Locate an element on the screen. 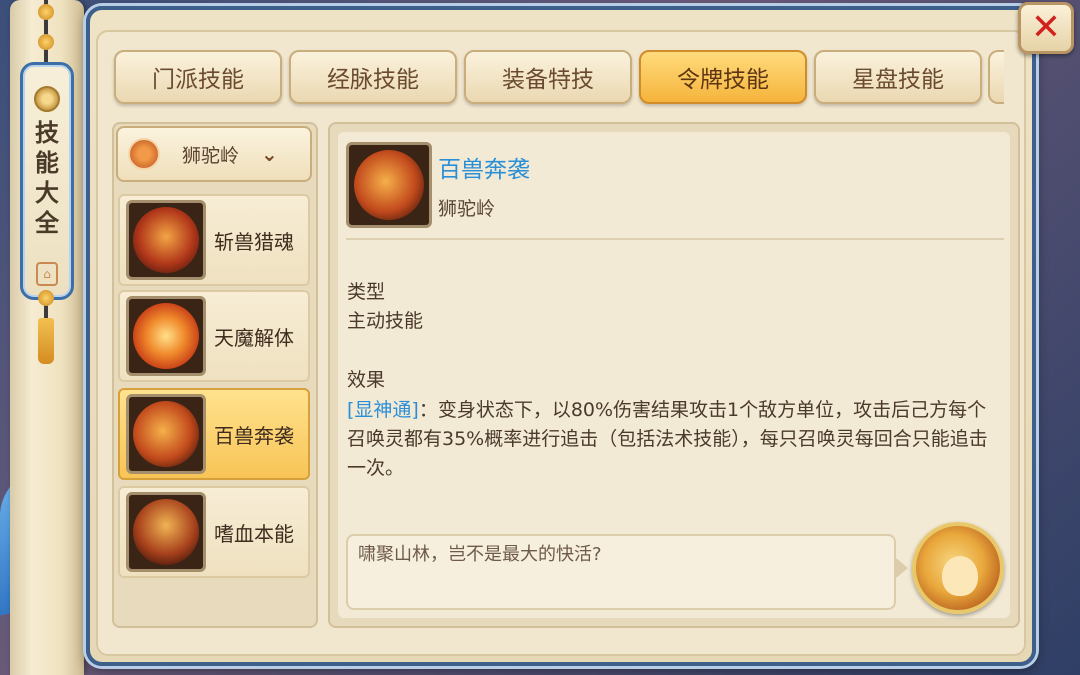 The height and width of the screenshot is (675, 1080). lion-face-icon is located at coordinates (960, 576).